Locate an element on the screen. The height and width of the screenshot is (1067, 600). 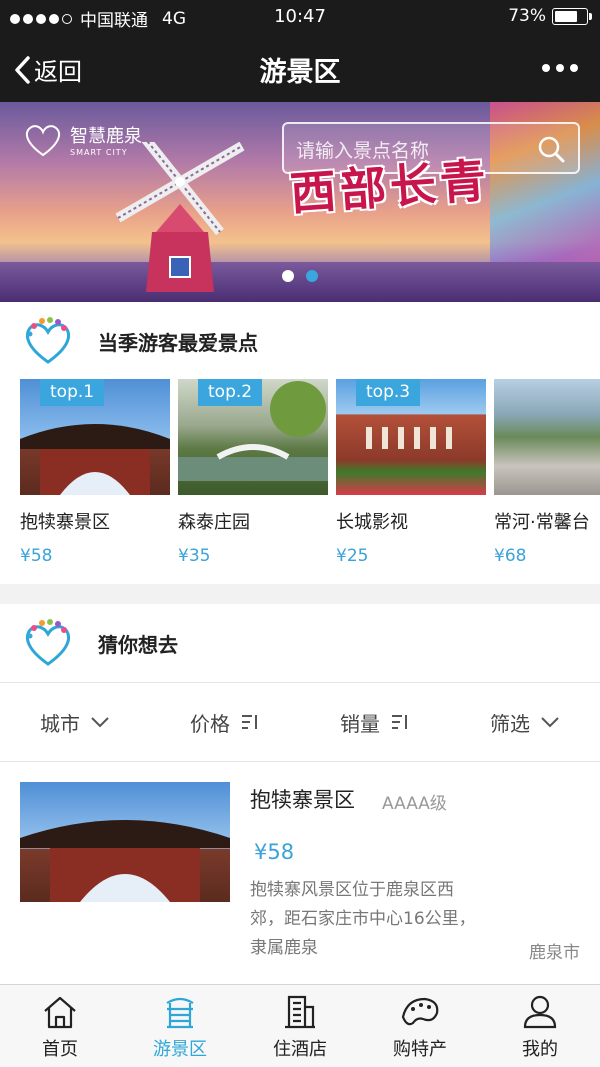
page-title: 游景区 is located at coordinates (300, 72).